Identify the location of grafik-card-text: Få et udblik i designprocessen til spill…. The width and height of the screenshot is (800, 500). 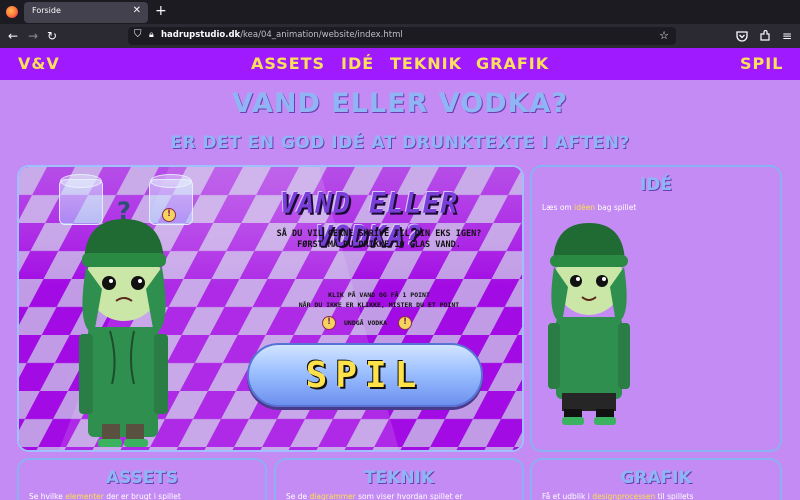
(618, 496).